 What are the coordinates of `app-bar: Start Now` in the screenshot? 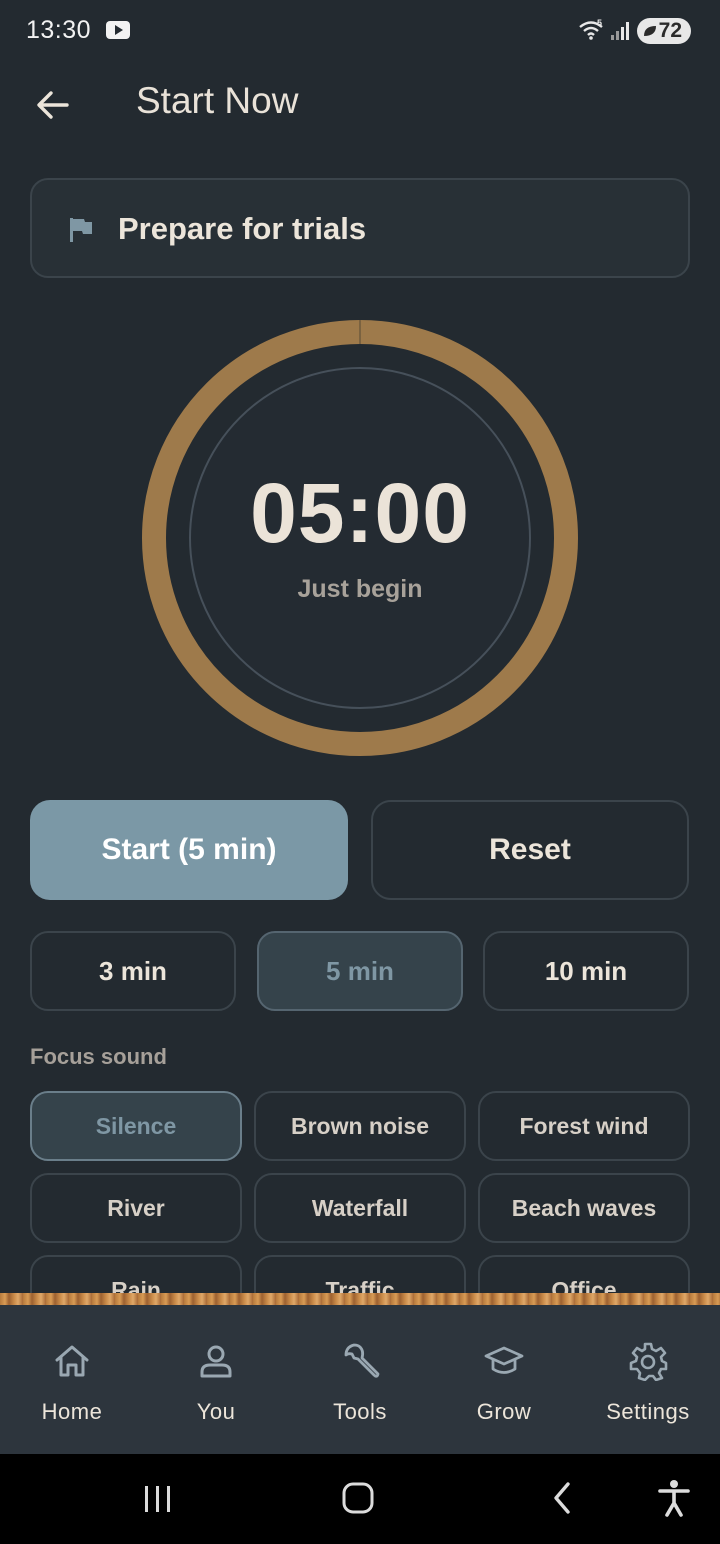 It's located at (360, 104).